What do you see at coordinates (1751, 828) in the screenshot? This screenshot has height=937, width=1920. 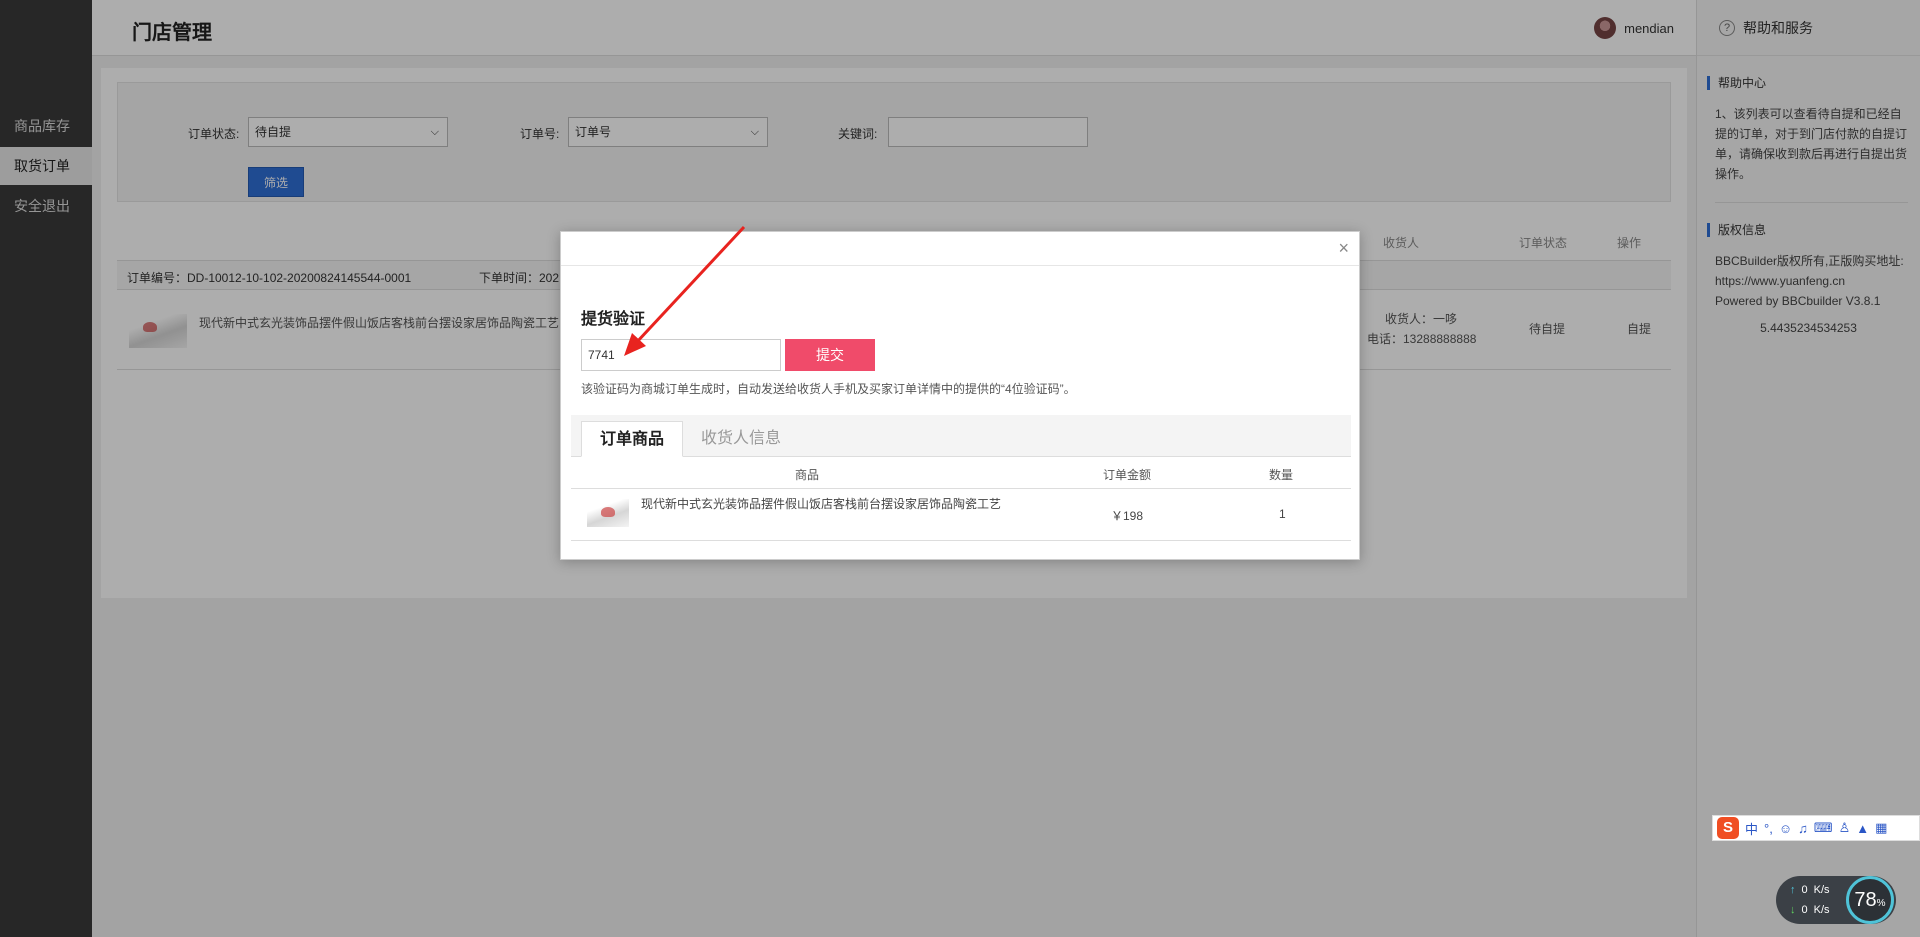 I see `ime-mode: 中` at bounding box center [1751, 828].